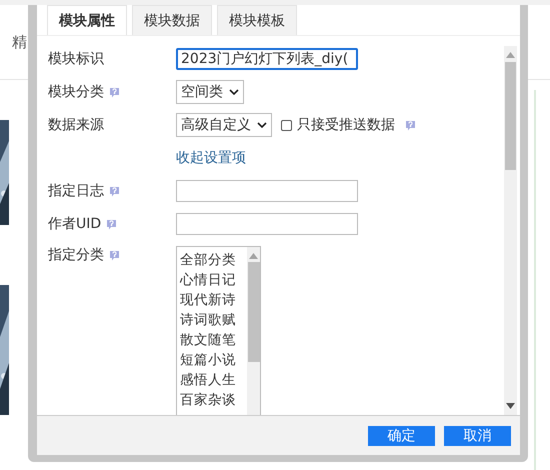 Image resolution: width=550 pixels, height=470 pixels. I want to click on checkbox-label: 只接受推送数据, so click(346, 125).